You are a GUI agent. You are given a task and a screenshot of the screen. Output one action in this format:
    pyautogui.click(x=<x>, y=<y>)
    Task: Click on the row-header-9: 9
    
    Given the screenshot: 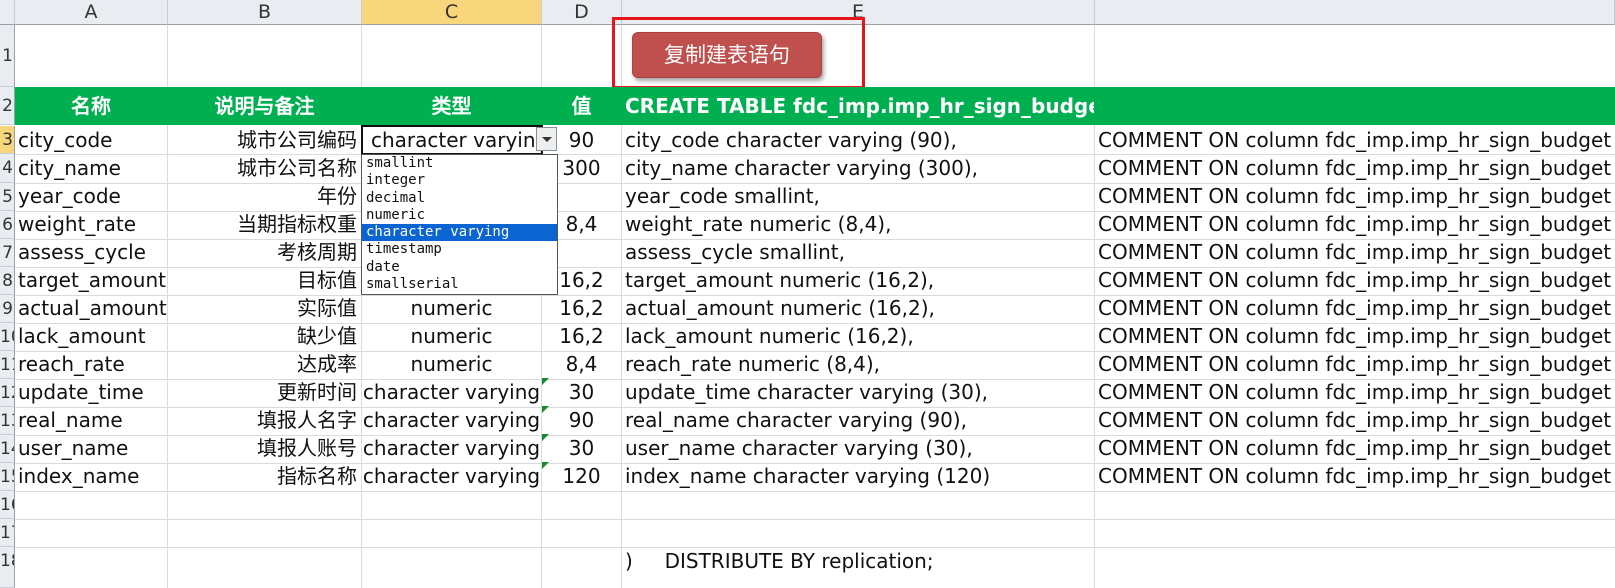 What is the action you would take?
    pyautogui.click(x=7, y=309)
    